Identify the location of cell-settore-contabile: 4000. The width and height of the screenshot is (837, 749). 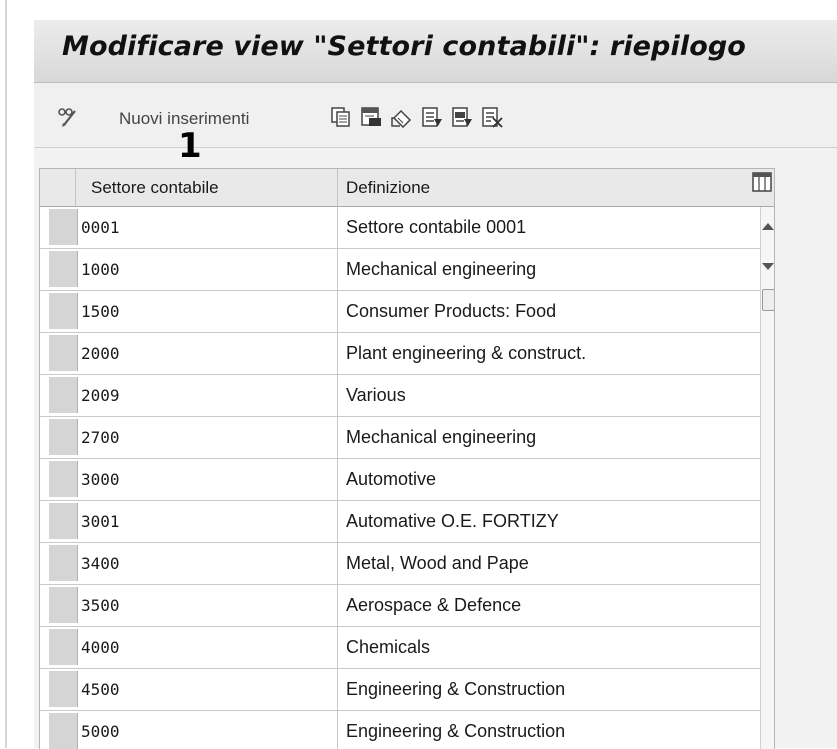
(207, 647).